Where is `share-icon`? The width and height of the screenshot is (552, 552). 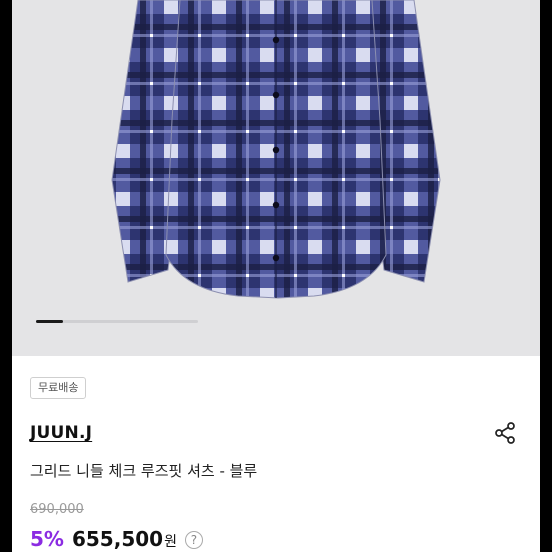 share-icon is located at coordinates (505, 433).